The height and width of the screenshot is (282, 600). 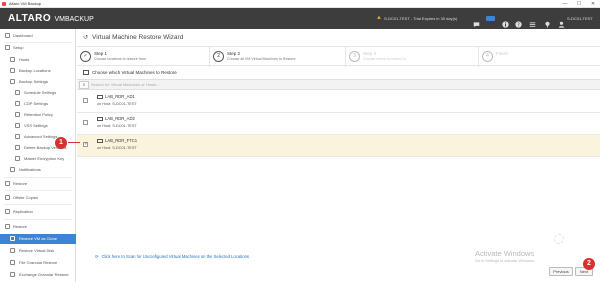 What do you see at coordinates (38, 114) in the screenshot?
I see `sidebar-item-retention-policy: Retention Policy` at bounding box center [38, 114].